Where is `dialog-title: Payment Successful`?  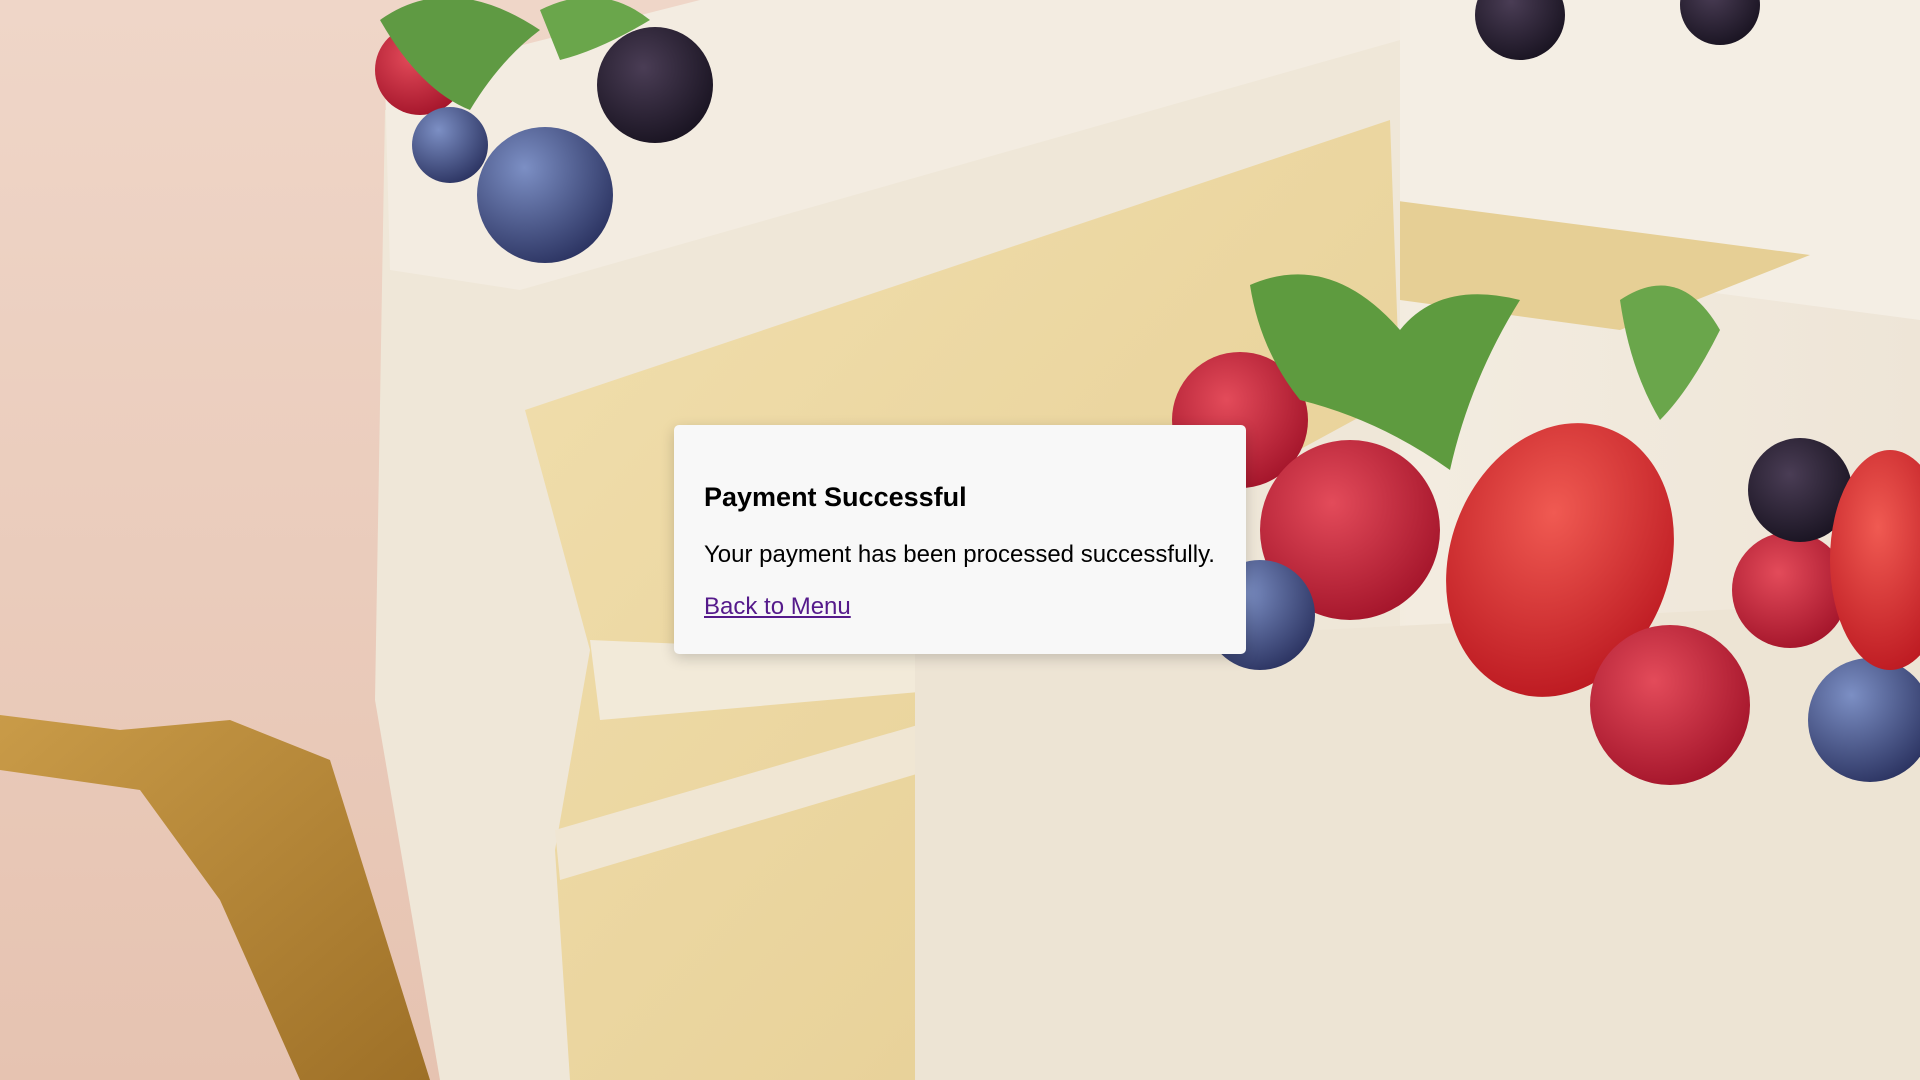 dialog-title: Payment Successful is located at coordinates (835, 497).